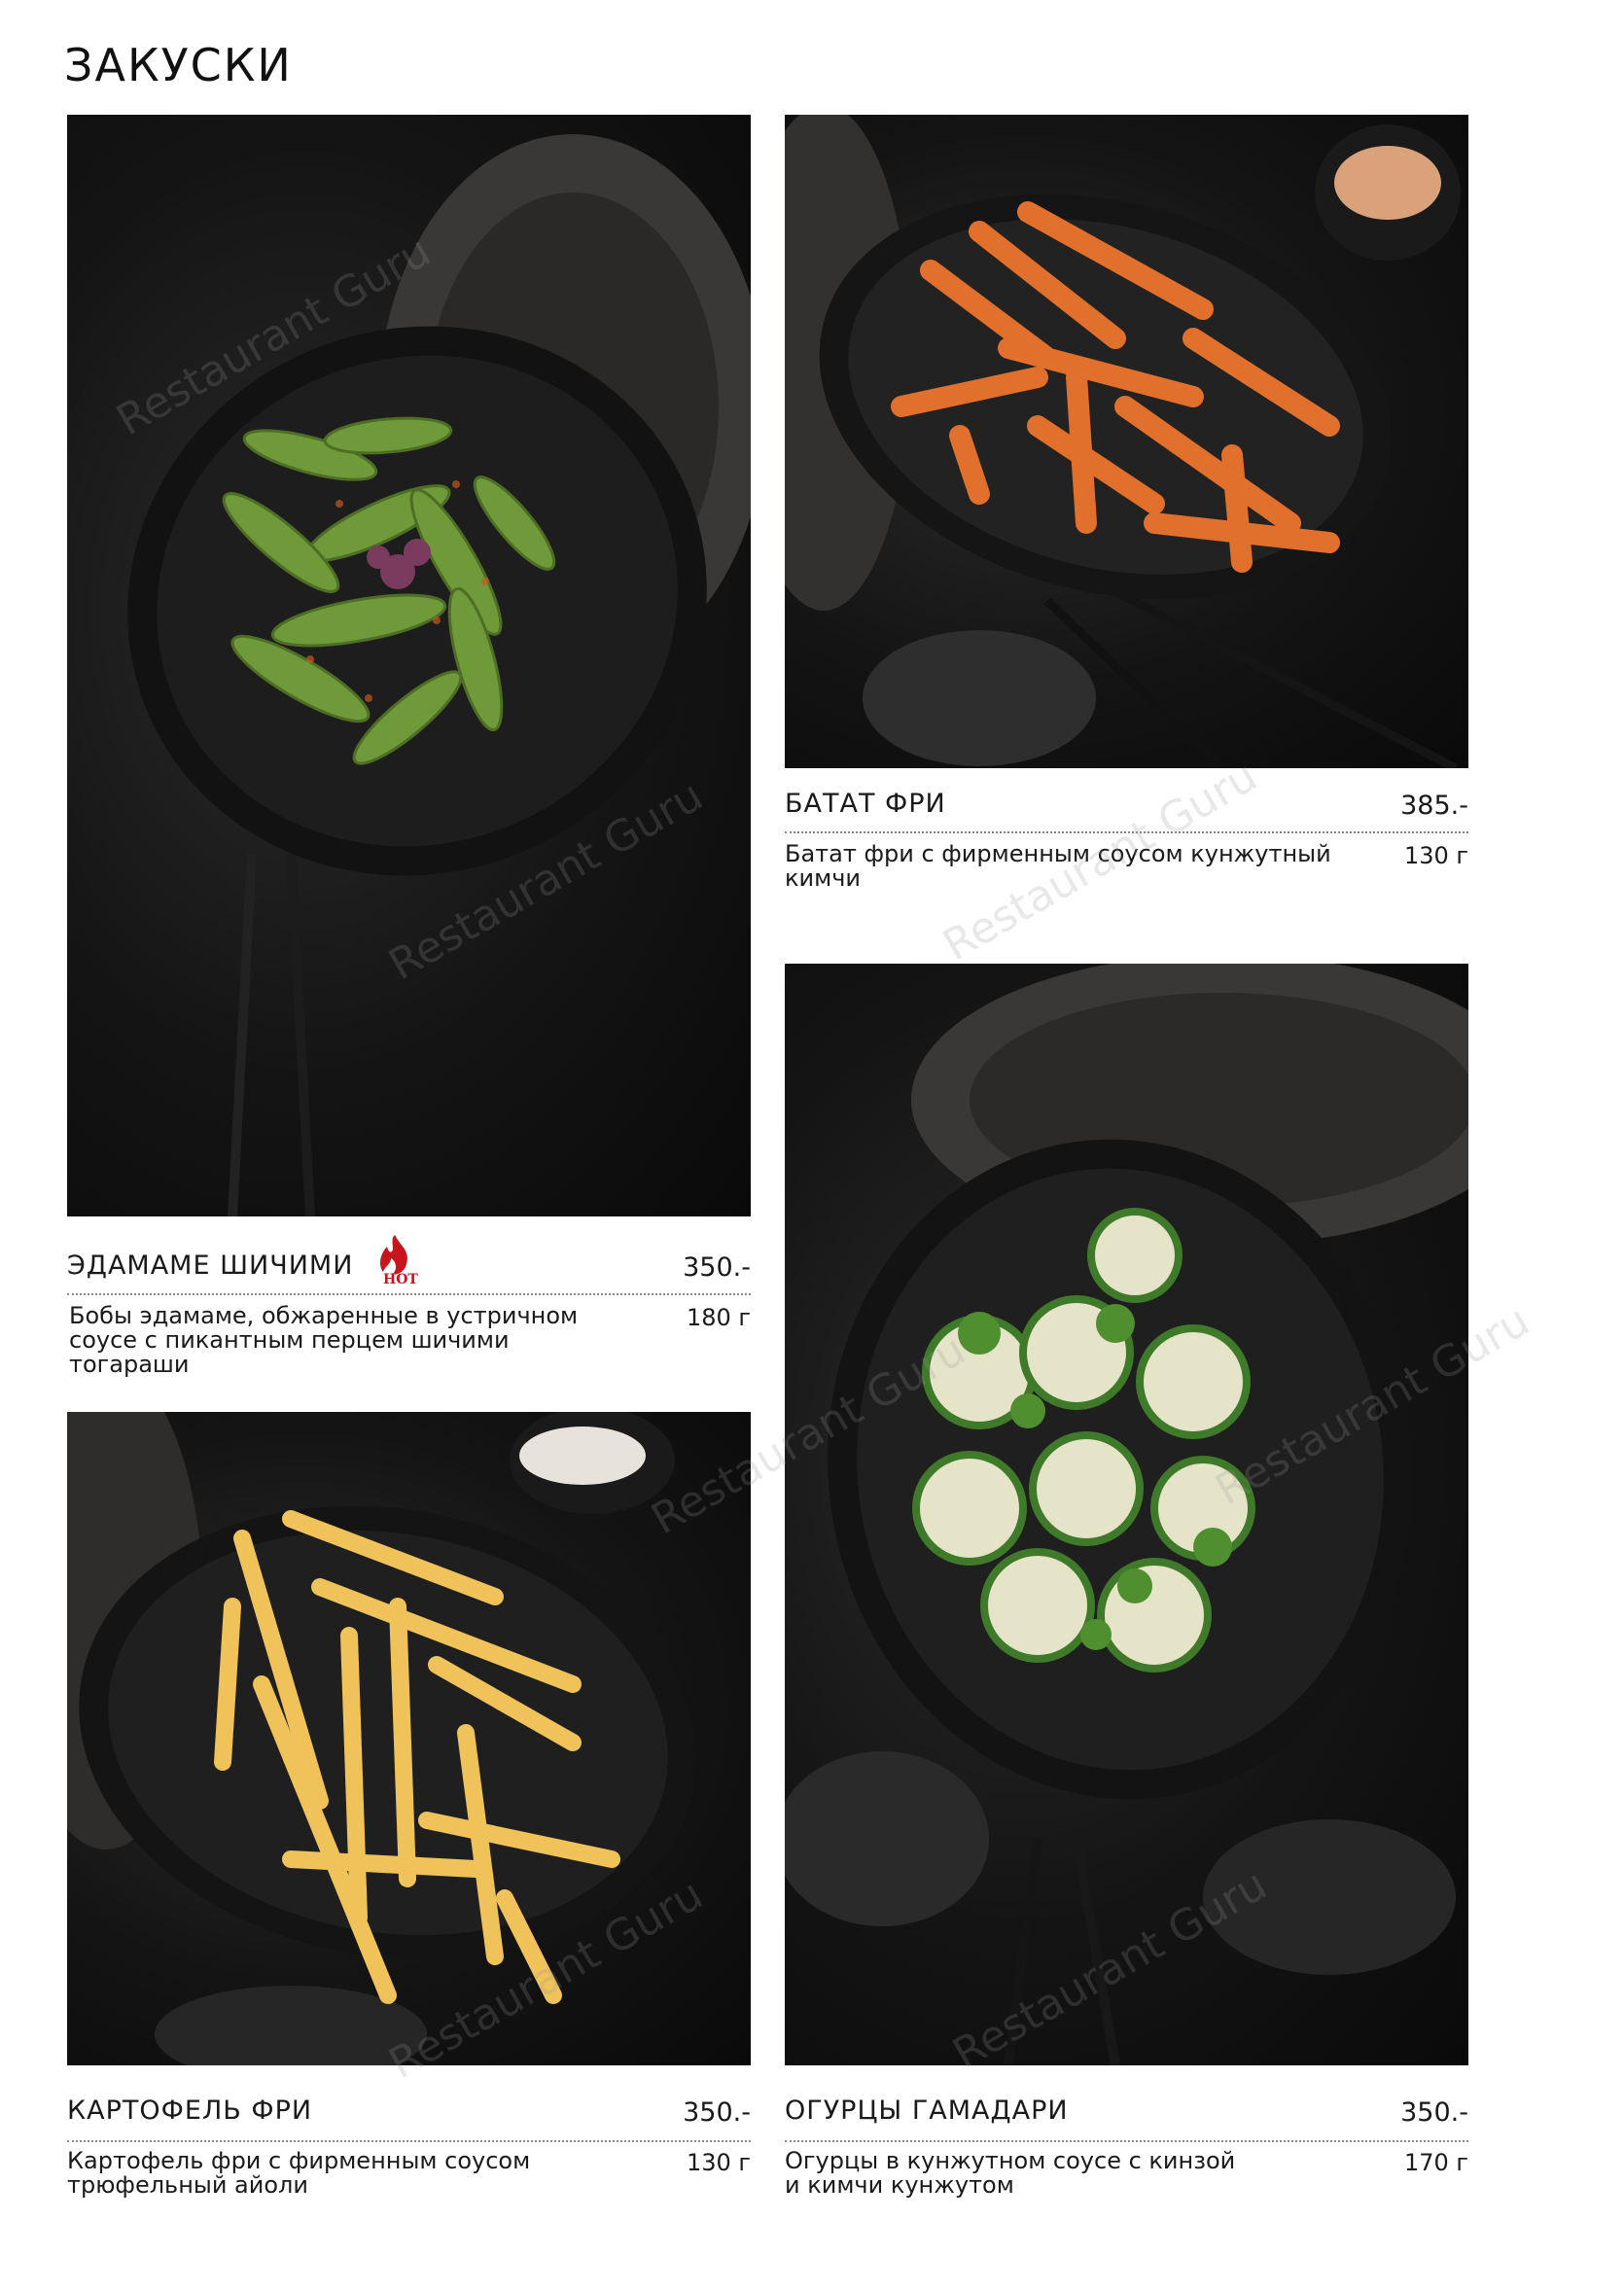  Describe the element at coordinates (395, 1260) in the screenshot. I see `flame-icon: HOT` at that location.